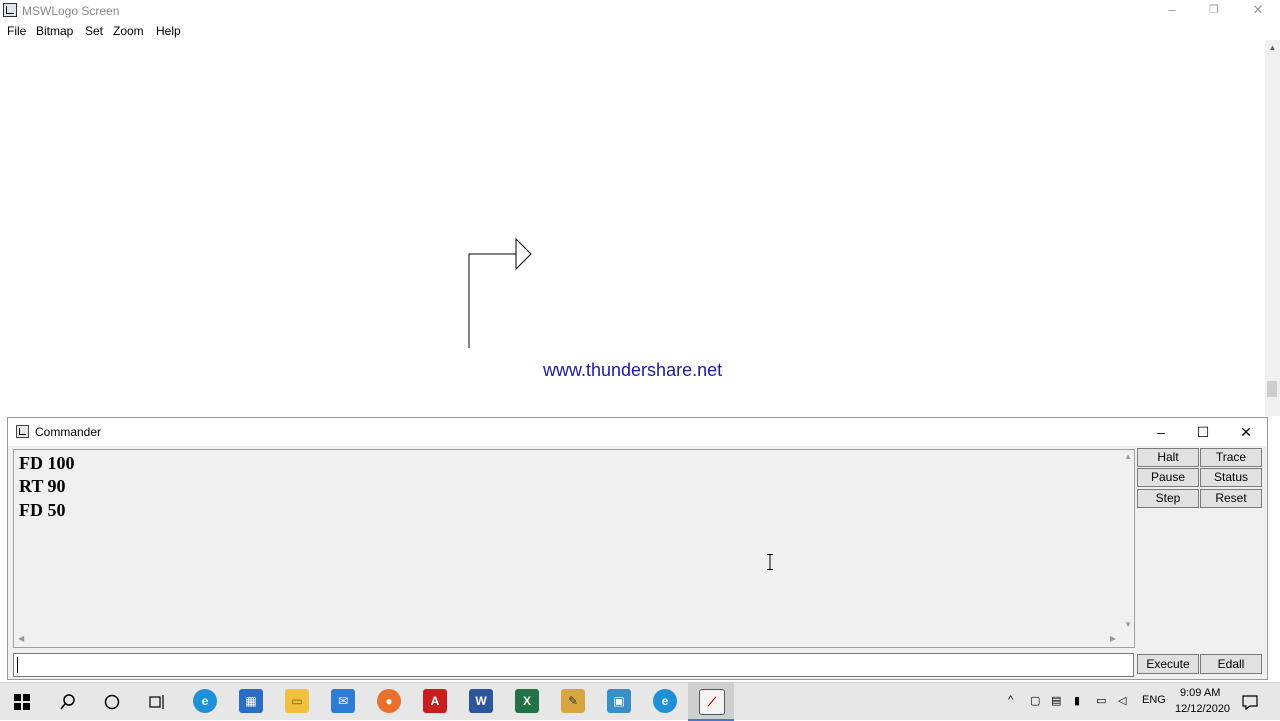 The image size is (1280, 721). Describe the element at coordinates (168, 31) in the screenshot. I see `menu-help: Help` at that location.